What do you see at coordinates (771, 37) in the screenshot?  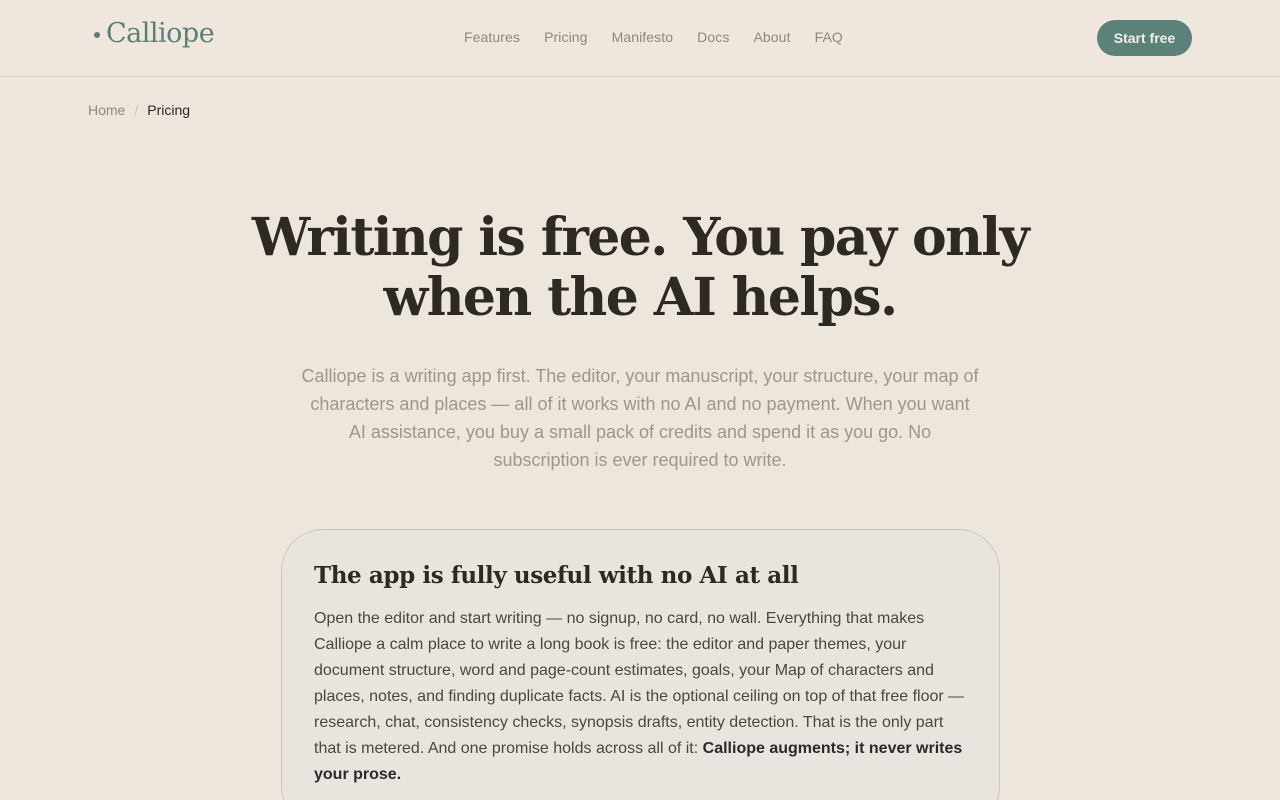 I see `nav-link-about: About` at bounding box center [771, 37].